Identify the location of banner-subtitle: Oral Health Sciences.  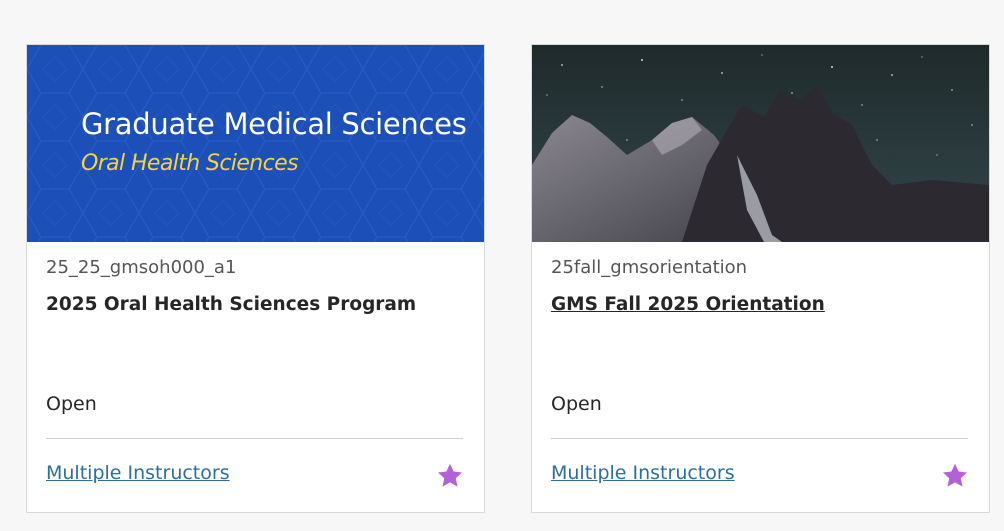
(190, 163).